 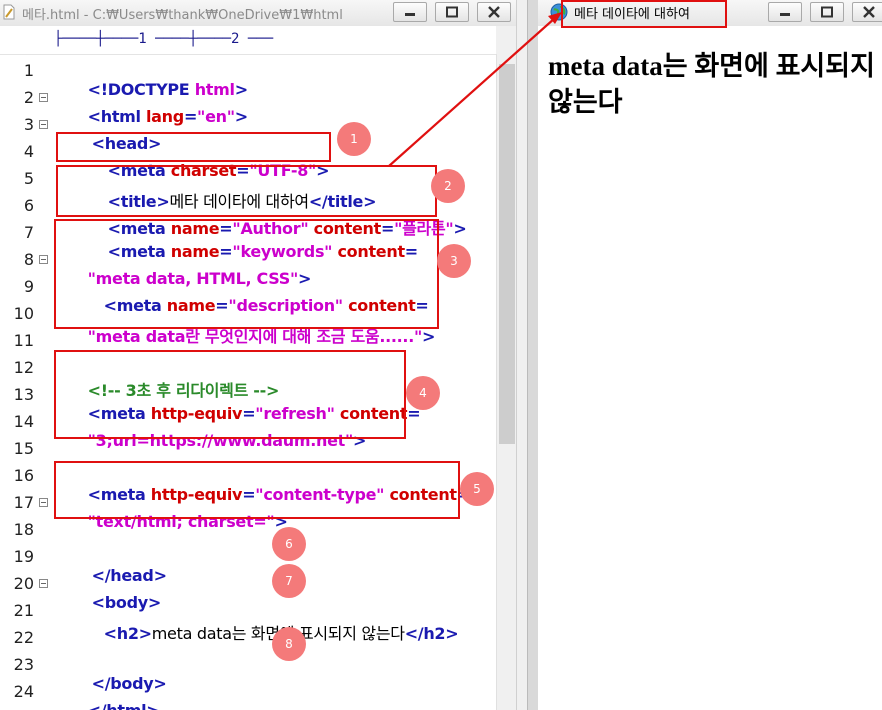 What do you see at coordinates (711, 84) in the screenshot?
I see `page-heading: meta data는 화면에 표시되지 않는다` at bounding box center [711, 84].